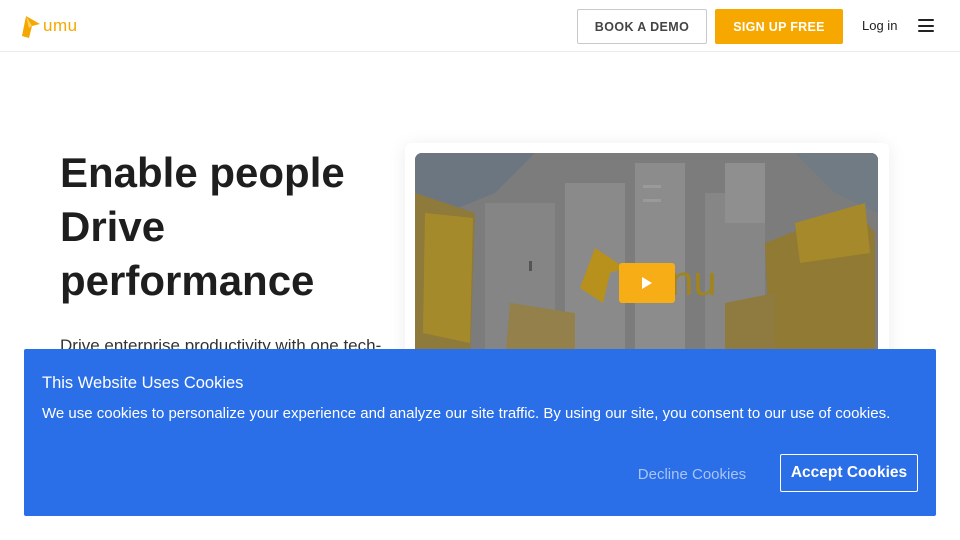 The height and width of the screenshot is (540, 960). What do you see at coordinates (693, 280) in the screenshot?
I see `video-logo-text: nu` at bounding box center [693, 280].